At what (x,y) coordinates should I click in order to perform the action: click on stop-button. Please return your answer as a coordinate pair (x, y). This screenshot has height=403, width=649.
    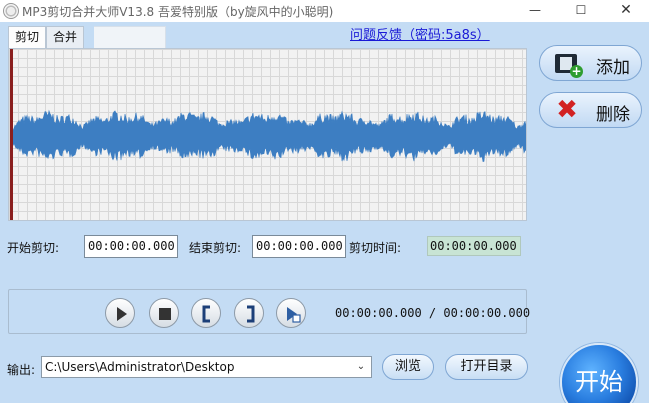
    Looking at the image, I should click on (164, 313).